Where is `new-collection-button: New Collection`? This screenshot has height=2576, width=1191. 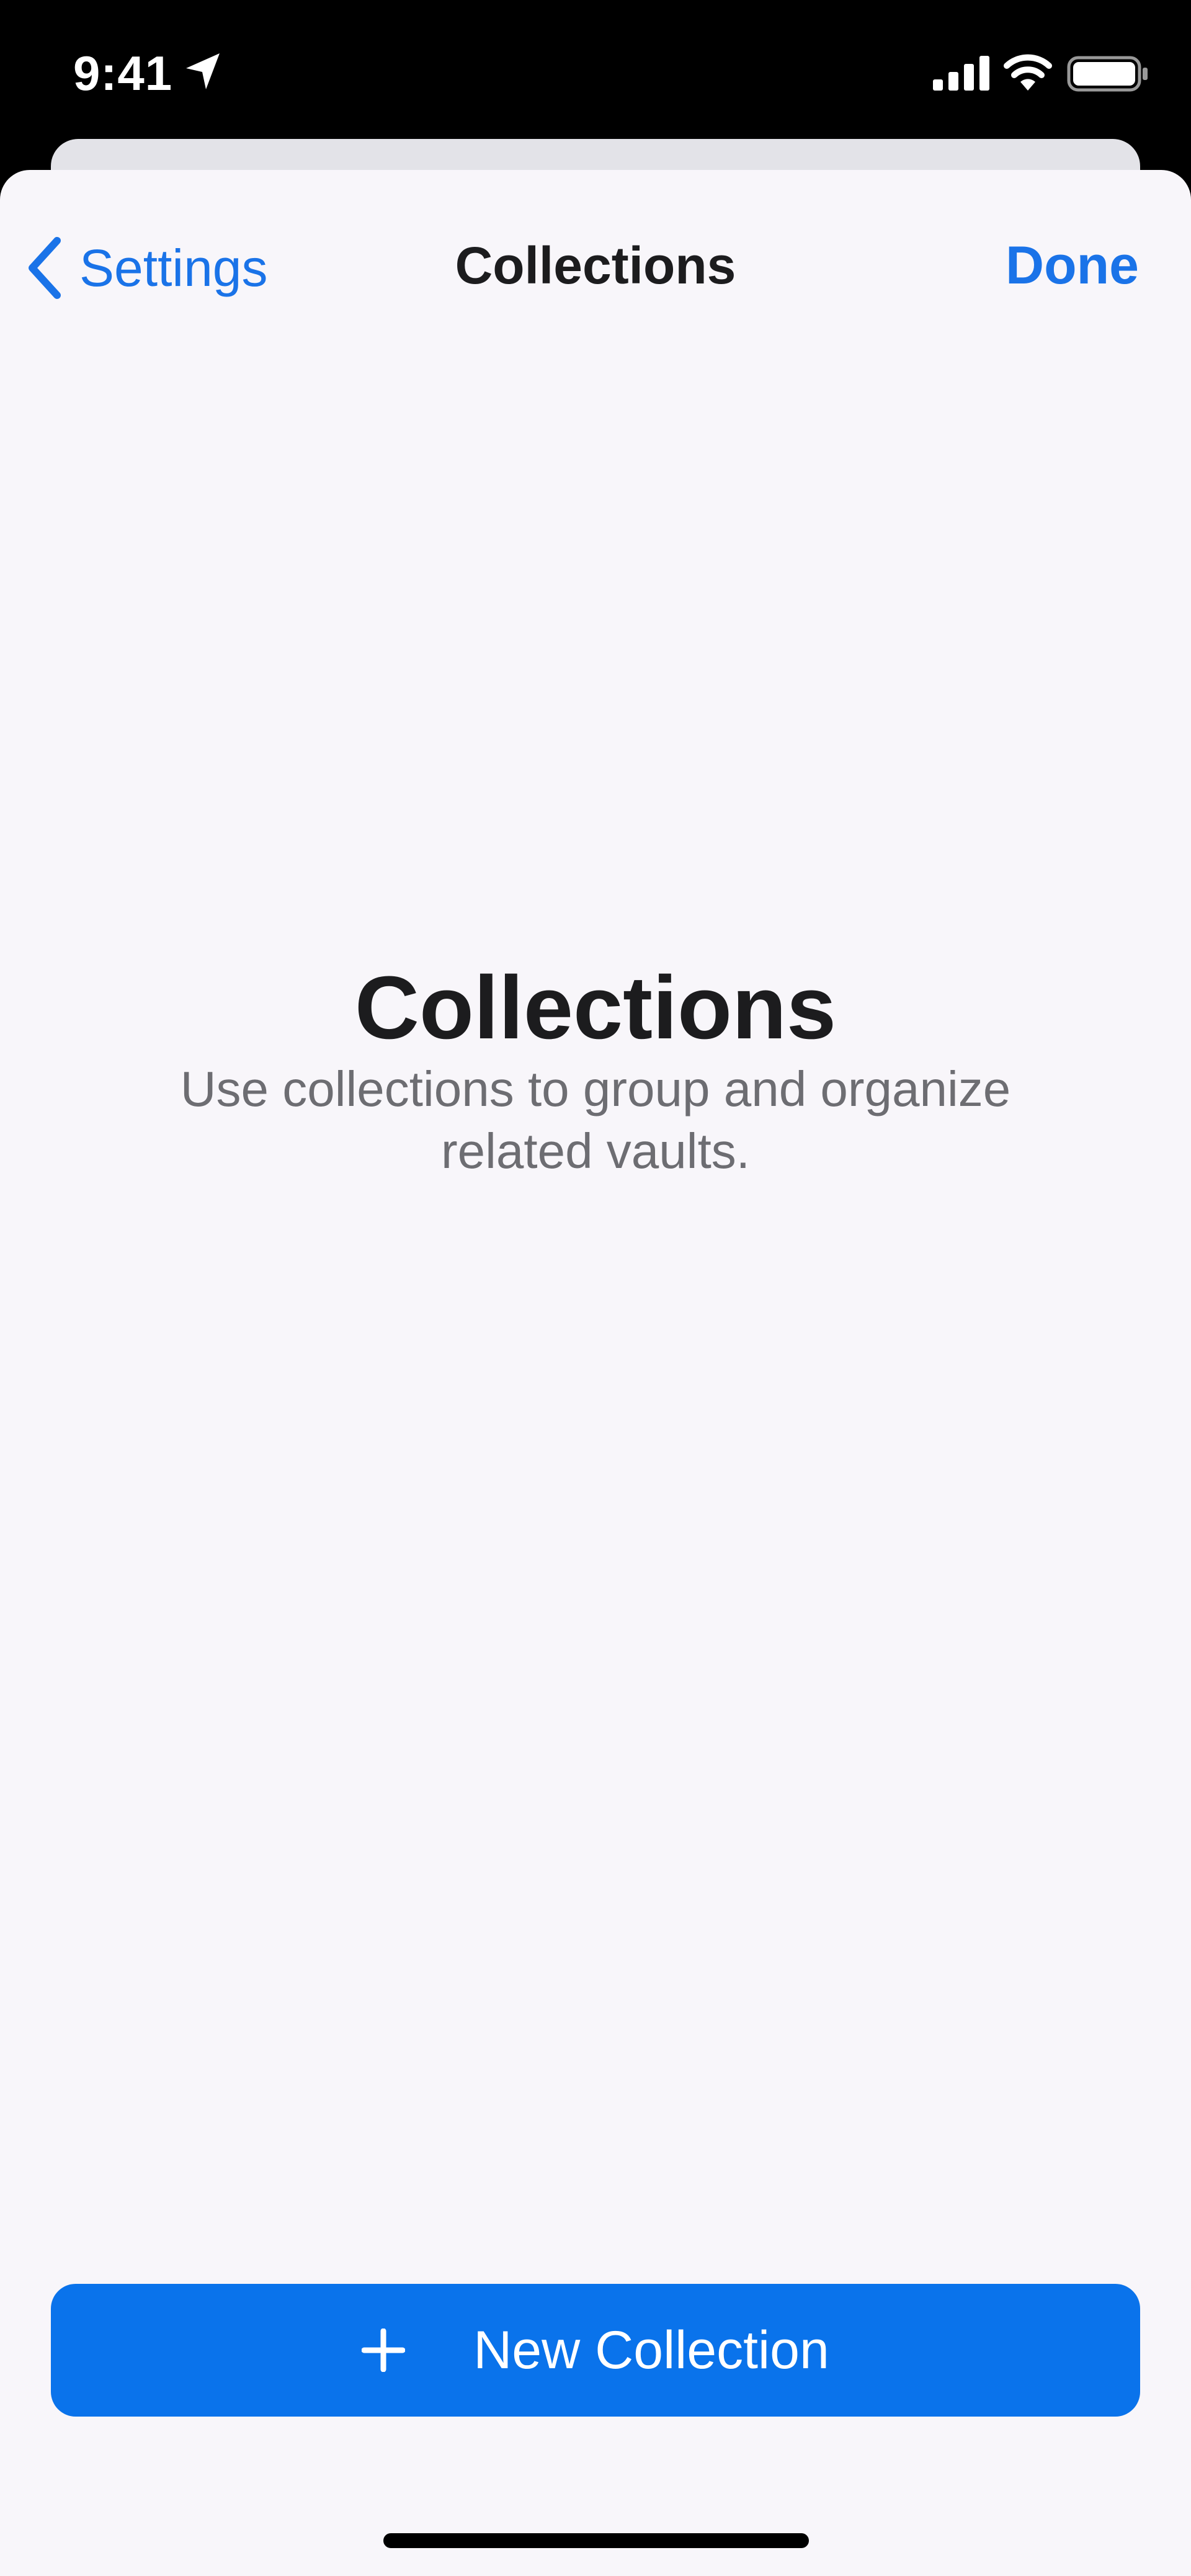
new-collection-button: New Collection is located at coordinates (595, 2350).